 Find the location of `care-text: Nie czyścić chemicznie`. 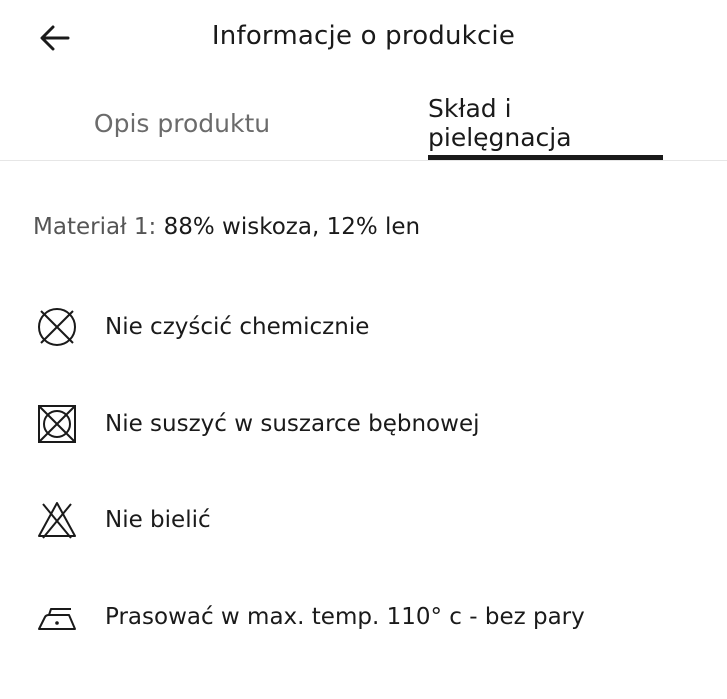

care-text: Nie czyścić chemicznie is located at coordinates (237, 327).